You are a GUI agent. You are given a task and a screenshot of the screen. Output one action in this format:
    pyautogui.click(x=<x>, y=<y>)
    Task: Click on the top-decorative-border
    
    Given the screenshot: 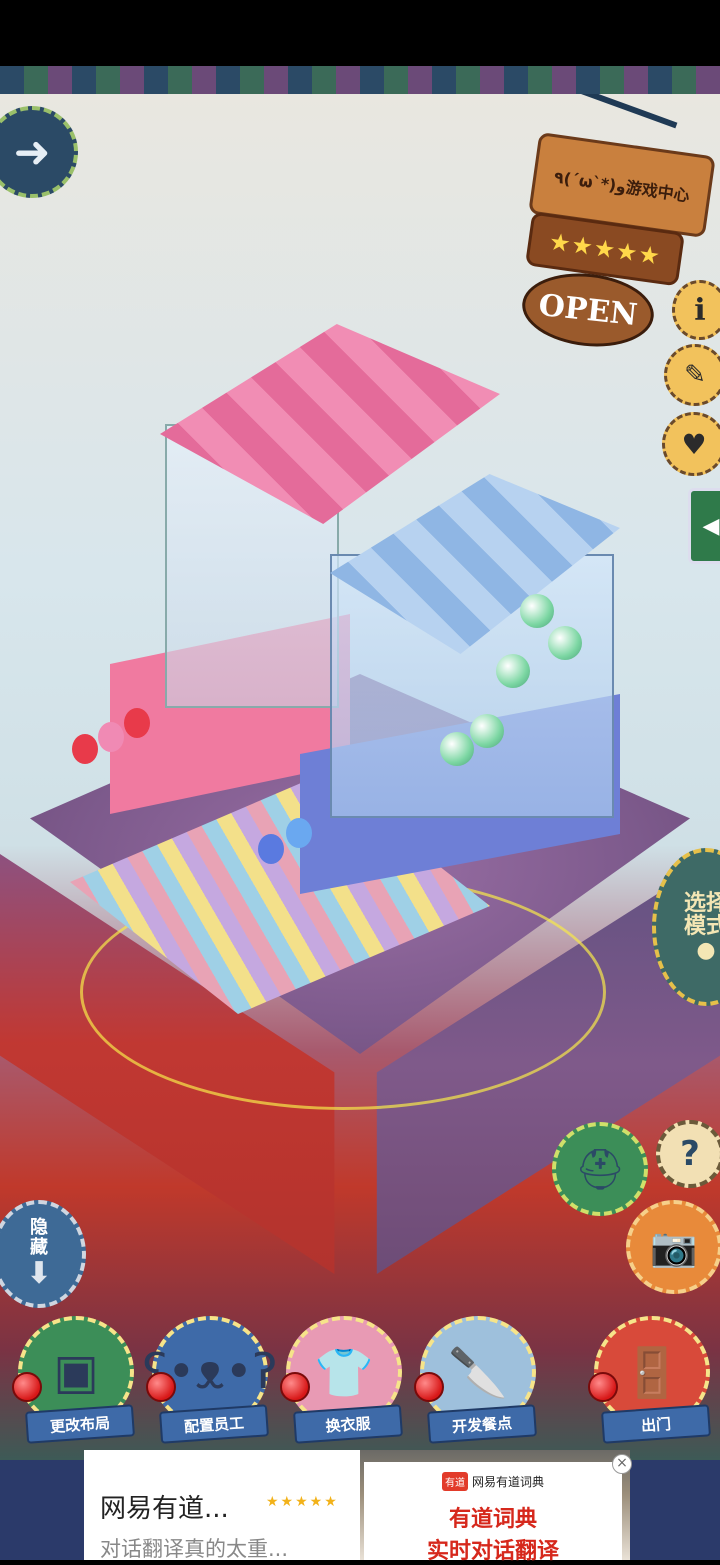 What is the action you would take?
    pyautogui.click(x=360, y=80)
    